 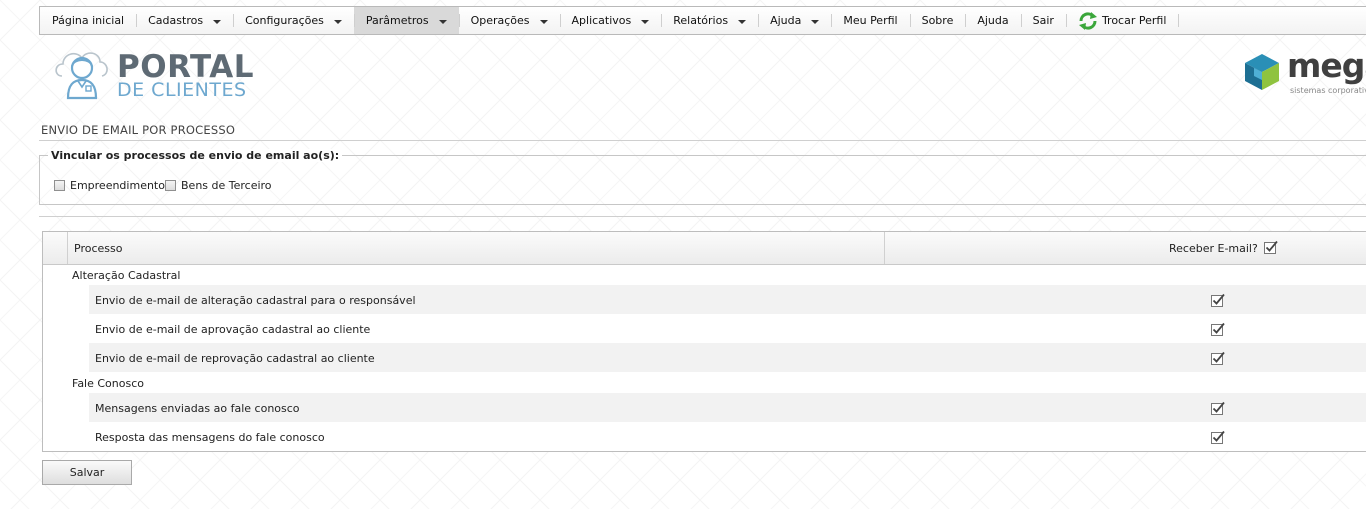 What do you see at coordinates (284, 20) in the screenshot?
I see `menu-item-label: Configurações` at bounding box center [284, 20].